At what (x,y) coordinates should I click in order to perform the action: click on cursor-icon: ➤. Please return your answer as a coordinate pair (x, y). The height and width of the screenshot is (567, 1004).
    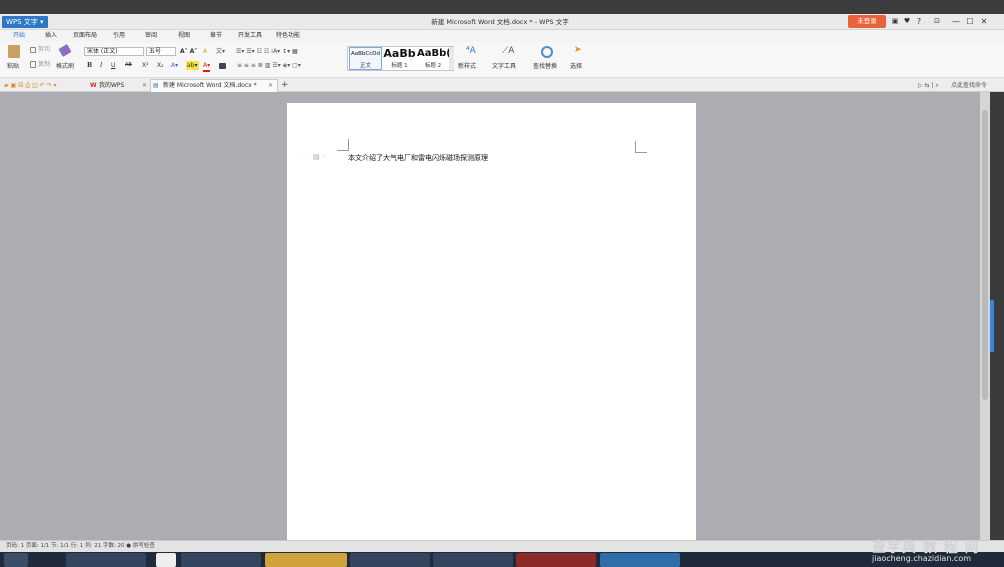
    Looking at the image, I should click on (578, 50).